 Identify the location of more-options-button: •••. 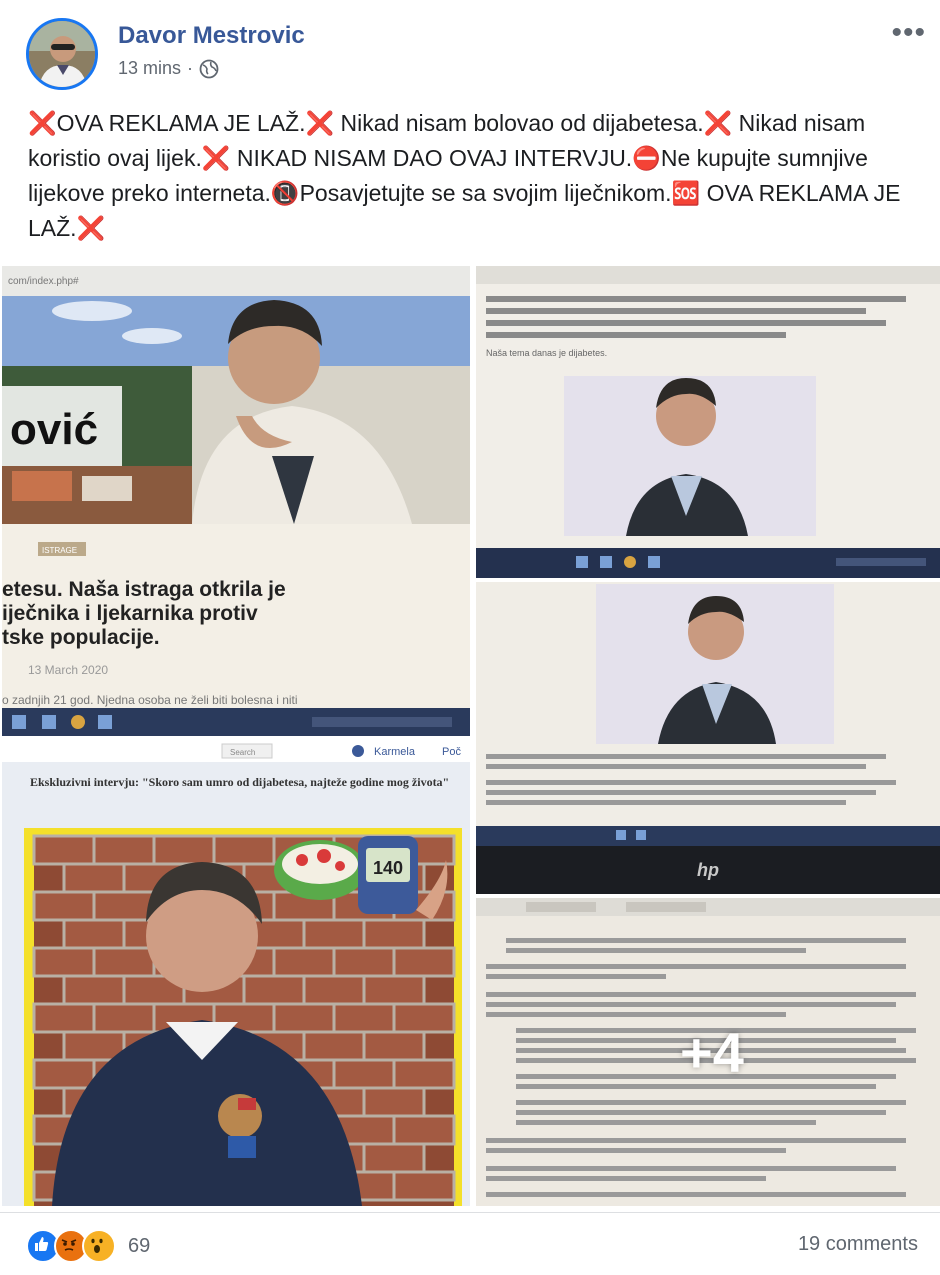
(908, 33).